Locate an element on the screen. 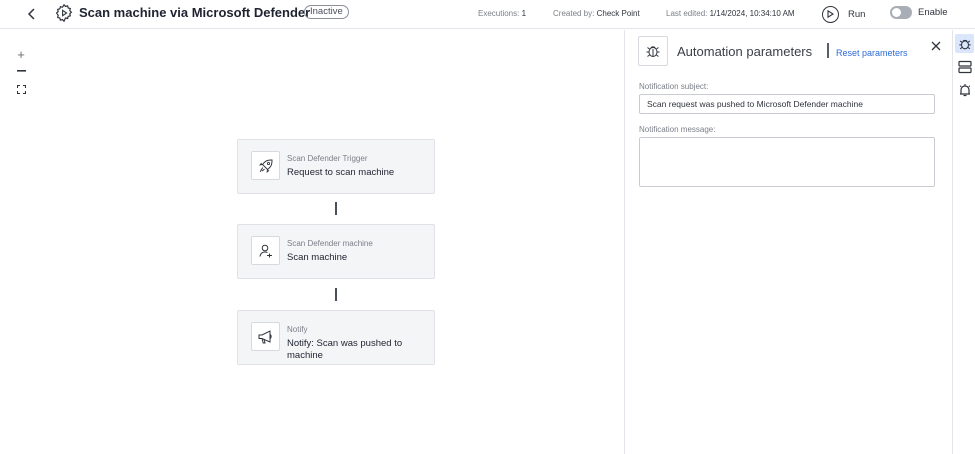 This screenshot has height=454, width=975. enable-toggle: Enable is located at coordinates (919, 12).